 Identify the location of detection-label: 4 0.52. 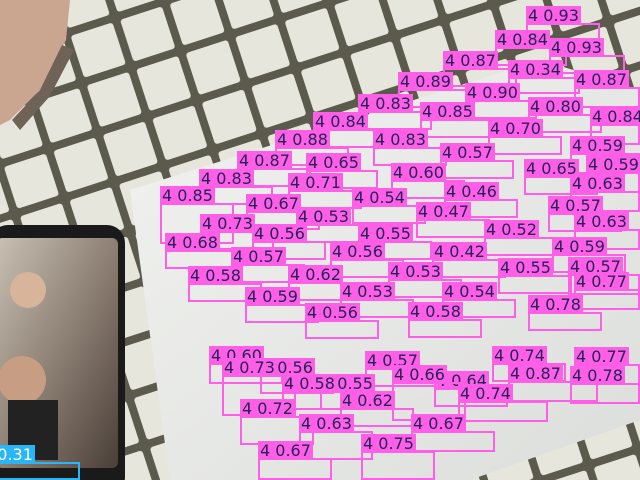
(511, 229).